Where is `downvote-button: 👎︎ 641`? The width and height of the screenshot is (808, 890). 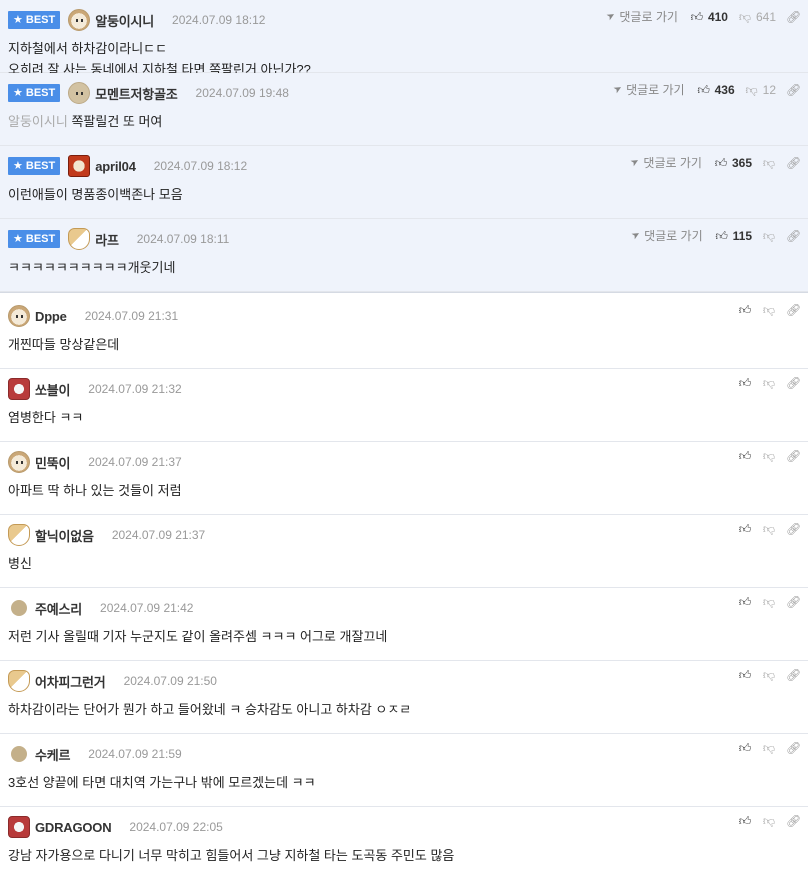
downvote-button: 👎︎ 641 is located at coordinates (757, 17).